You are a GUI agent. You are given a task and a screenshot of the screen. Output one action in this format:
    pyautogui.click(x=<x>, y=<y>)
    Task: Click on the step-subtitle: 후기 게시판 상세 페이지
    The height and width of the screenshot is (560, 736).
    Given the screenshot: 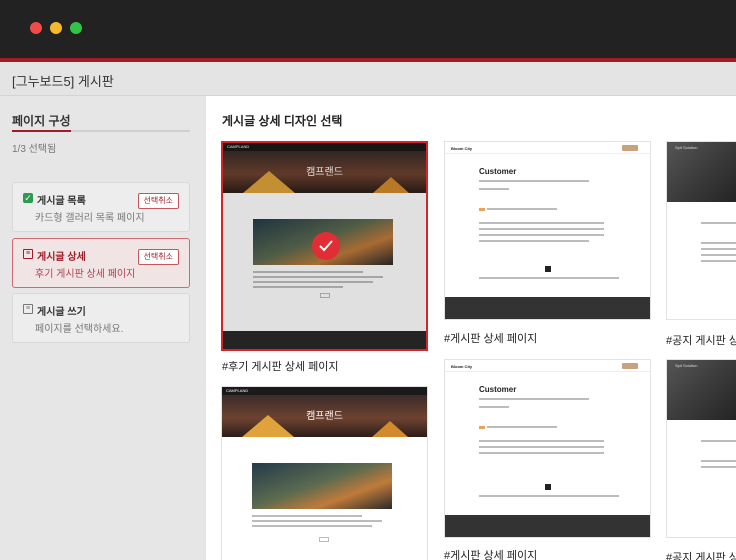 What is the action you would take?
    pyautogui.click(x=85, y=274)
    